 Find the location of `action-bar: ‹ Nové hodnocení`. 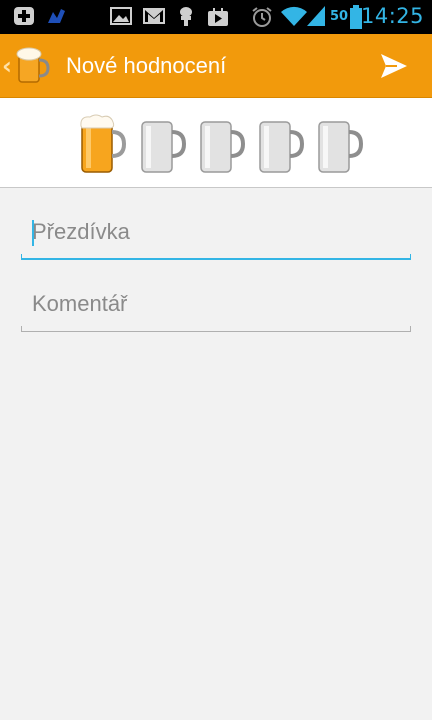

action-bar: ‹ Nové hodnocení is located at coordinates (216, 66).